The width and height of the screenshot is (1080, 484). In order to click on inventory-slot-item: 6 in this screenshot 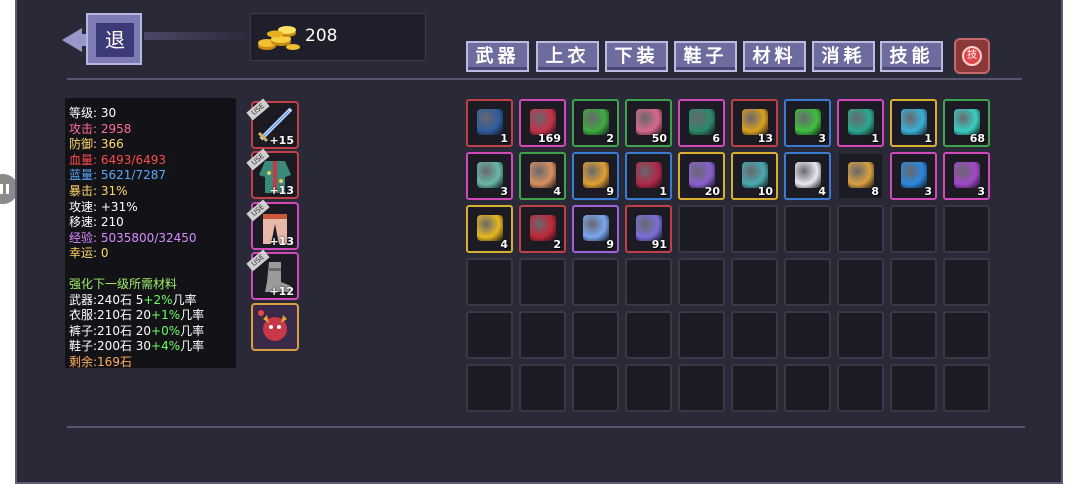, I will do `click(701, 123)`.